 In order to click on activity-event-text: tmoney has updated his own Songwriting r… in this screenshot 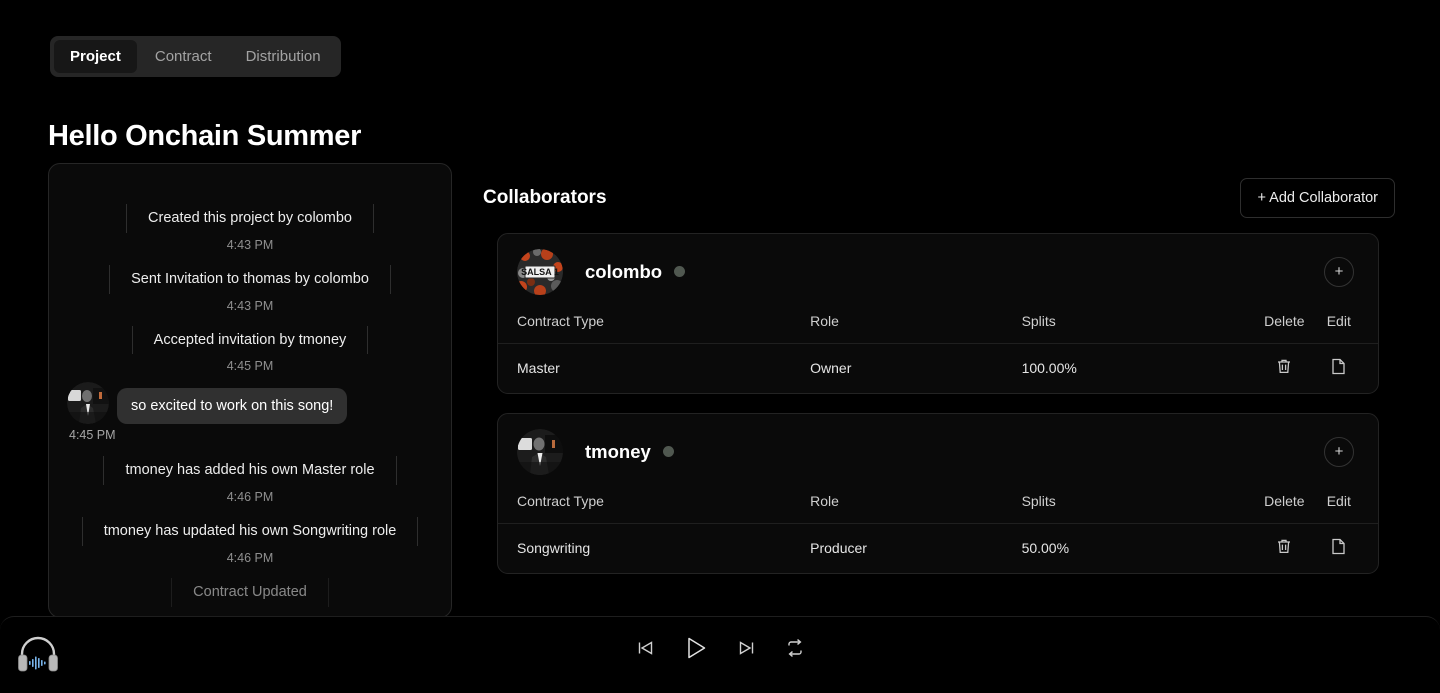, I will do `click(250, 531)`.